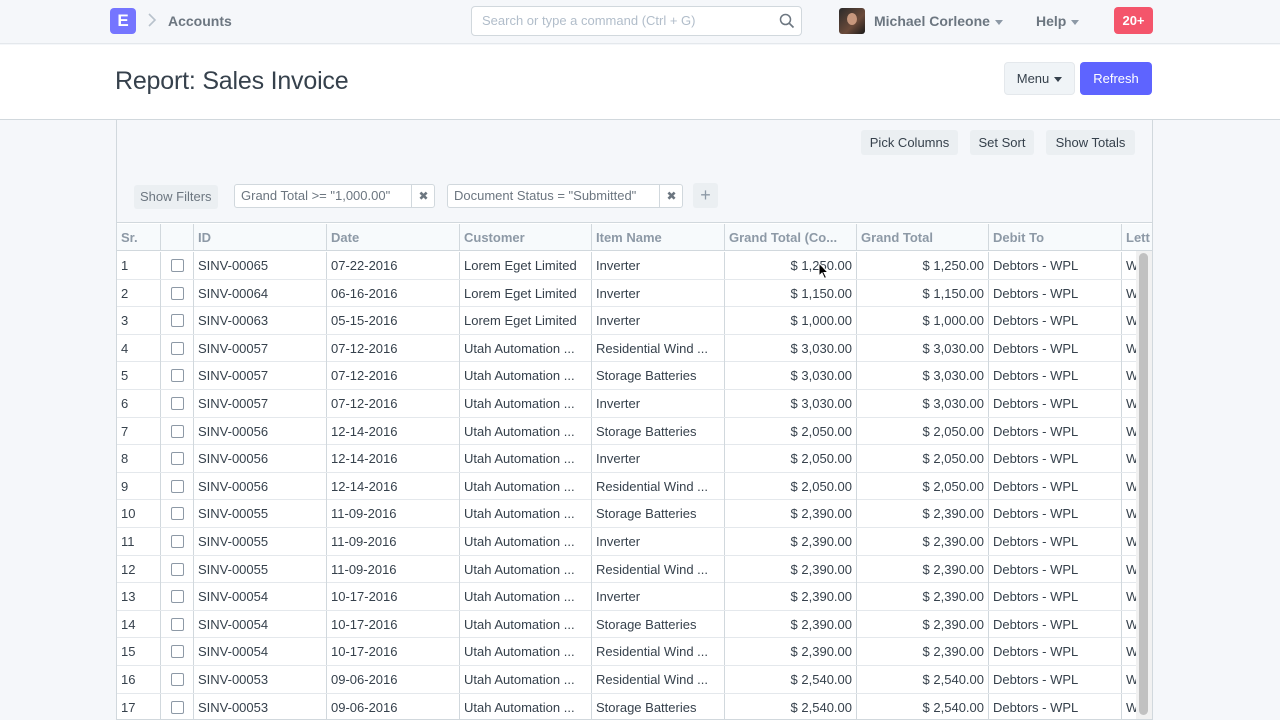  What do you see at coordinates (260, 237) in the screenshot?
I see `column-header-id: ID` at bounding box center [260, 237].